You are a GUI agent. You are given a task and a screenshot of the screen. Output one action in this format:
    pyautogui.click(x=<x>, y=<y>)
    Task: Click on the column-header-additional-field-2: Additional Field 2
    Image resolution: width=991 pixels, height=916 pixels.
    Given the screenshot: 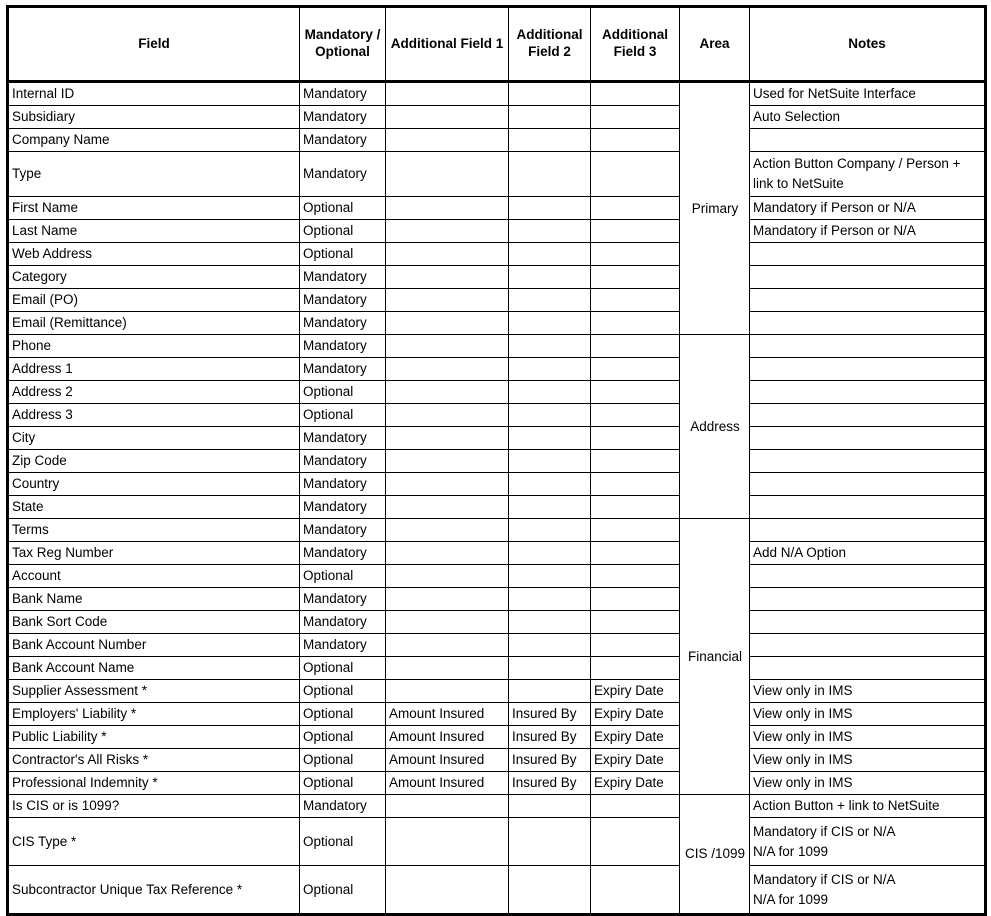 What is the action you would take?
    pyautogui.click(x=549, y=44)
    